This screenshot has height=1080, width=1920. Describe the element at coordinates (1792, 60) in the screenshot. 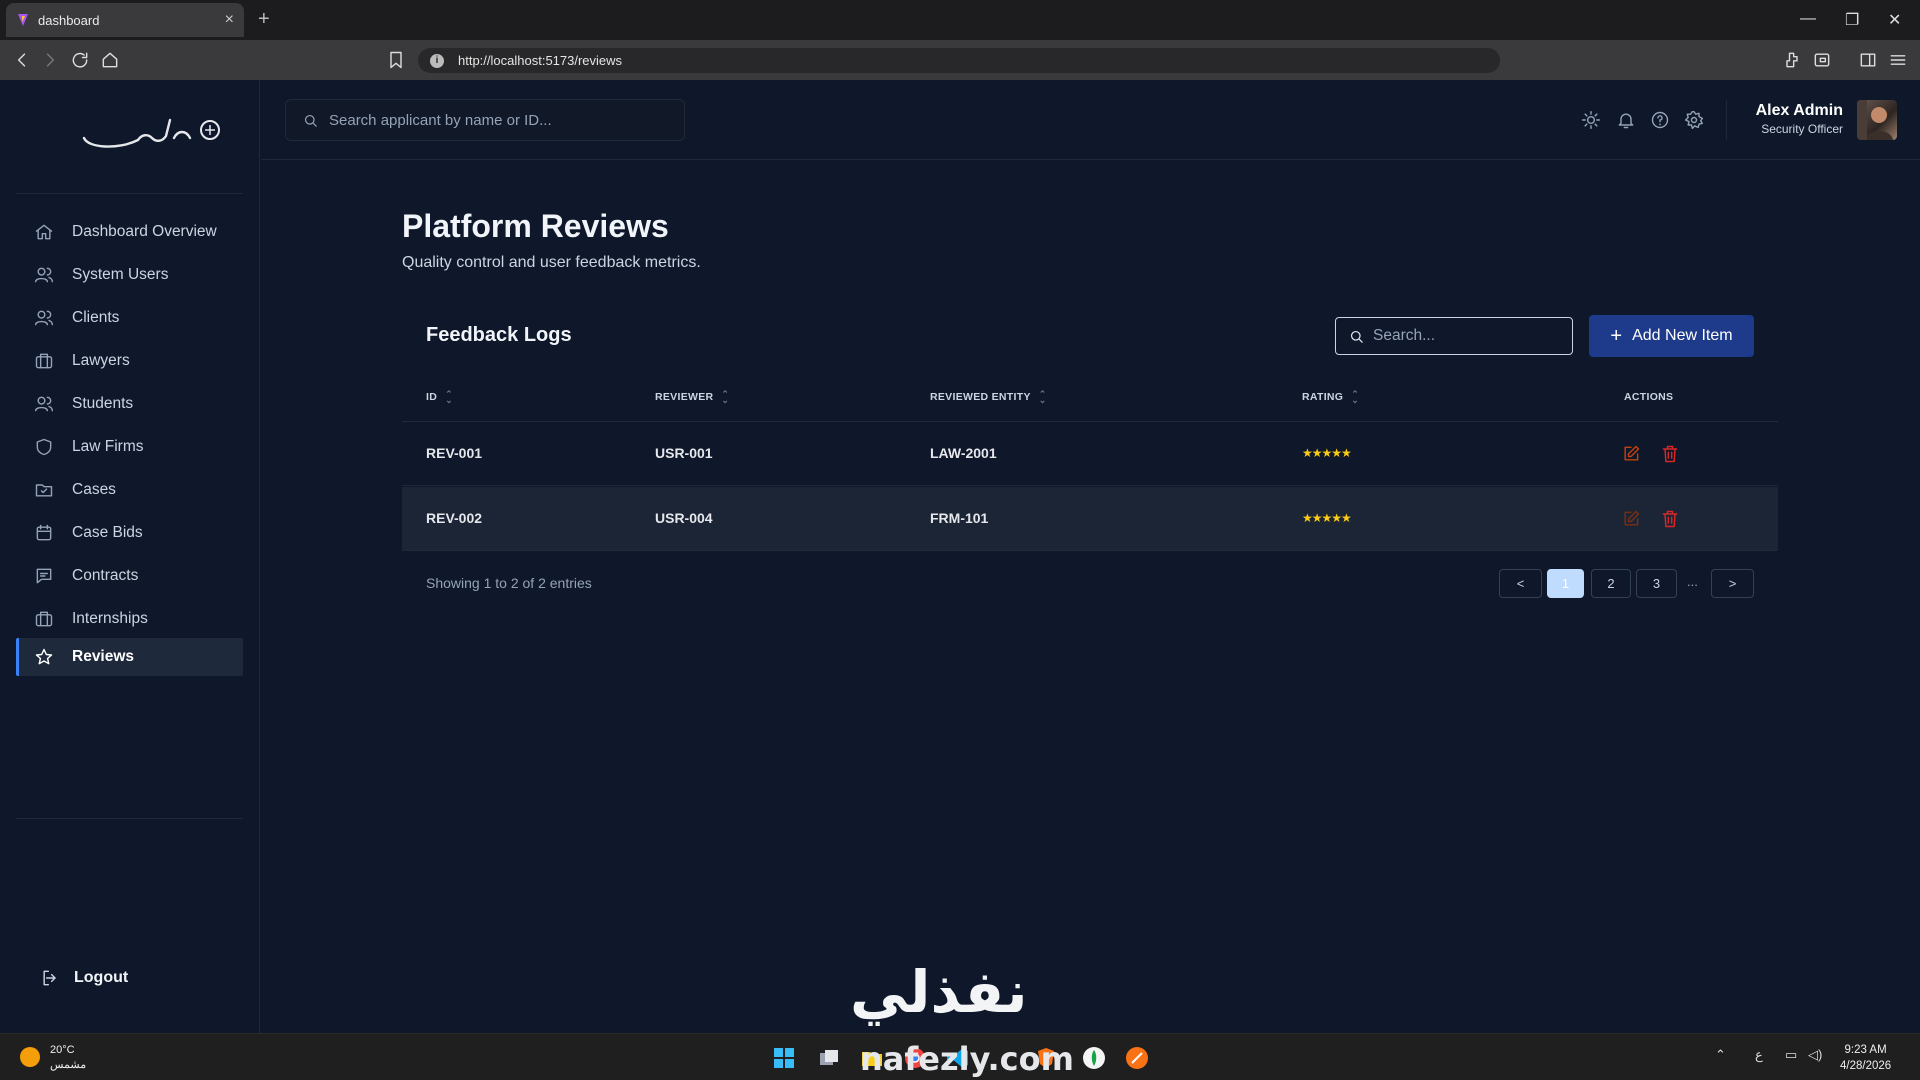

I see `extensions-icon` at that location.